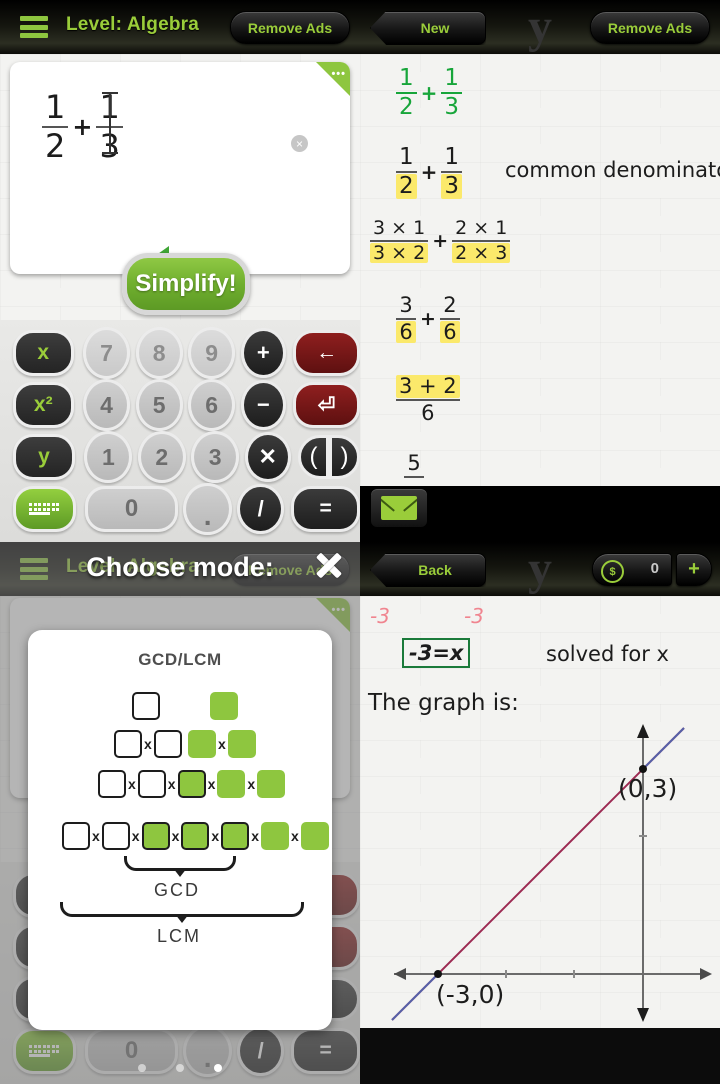 This screenshot has height=1084, width=720. Describe the element at coordinates (108, 457) in the screenshot. I see `key-1: 1` at that location.